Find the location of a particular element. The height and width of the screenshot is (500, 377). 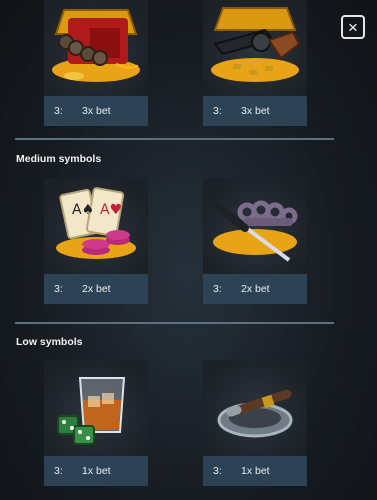

svg-text: A♠ is located at coordinates (83, 210).